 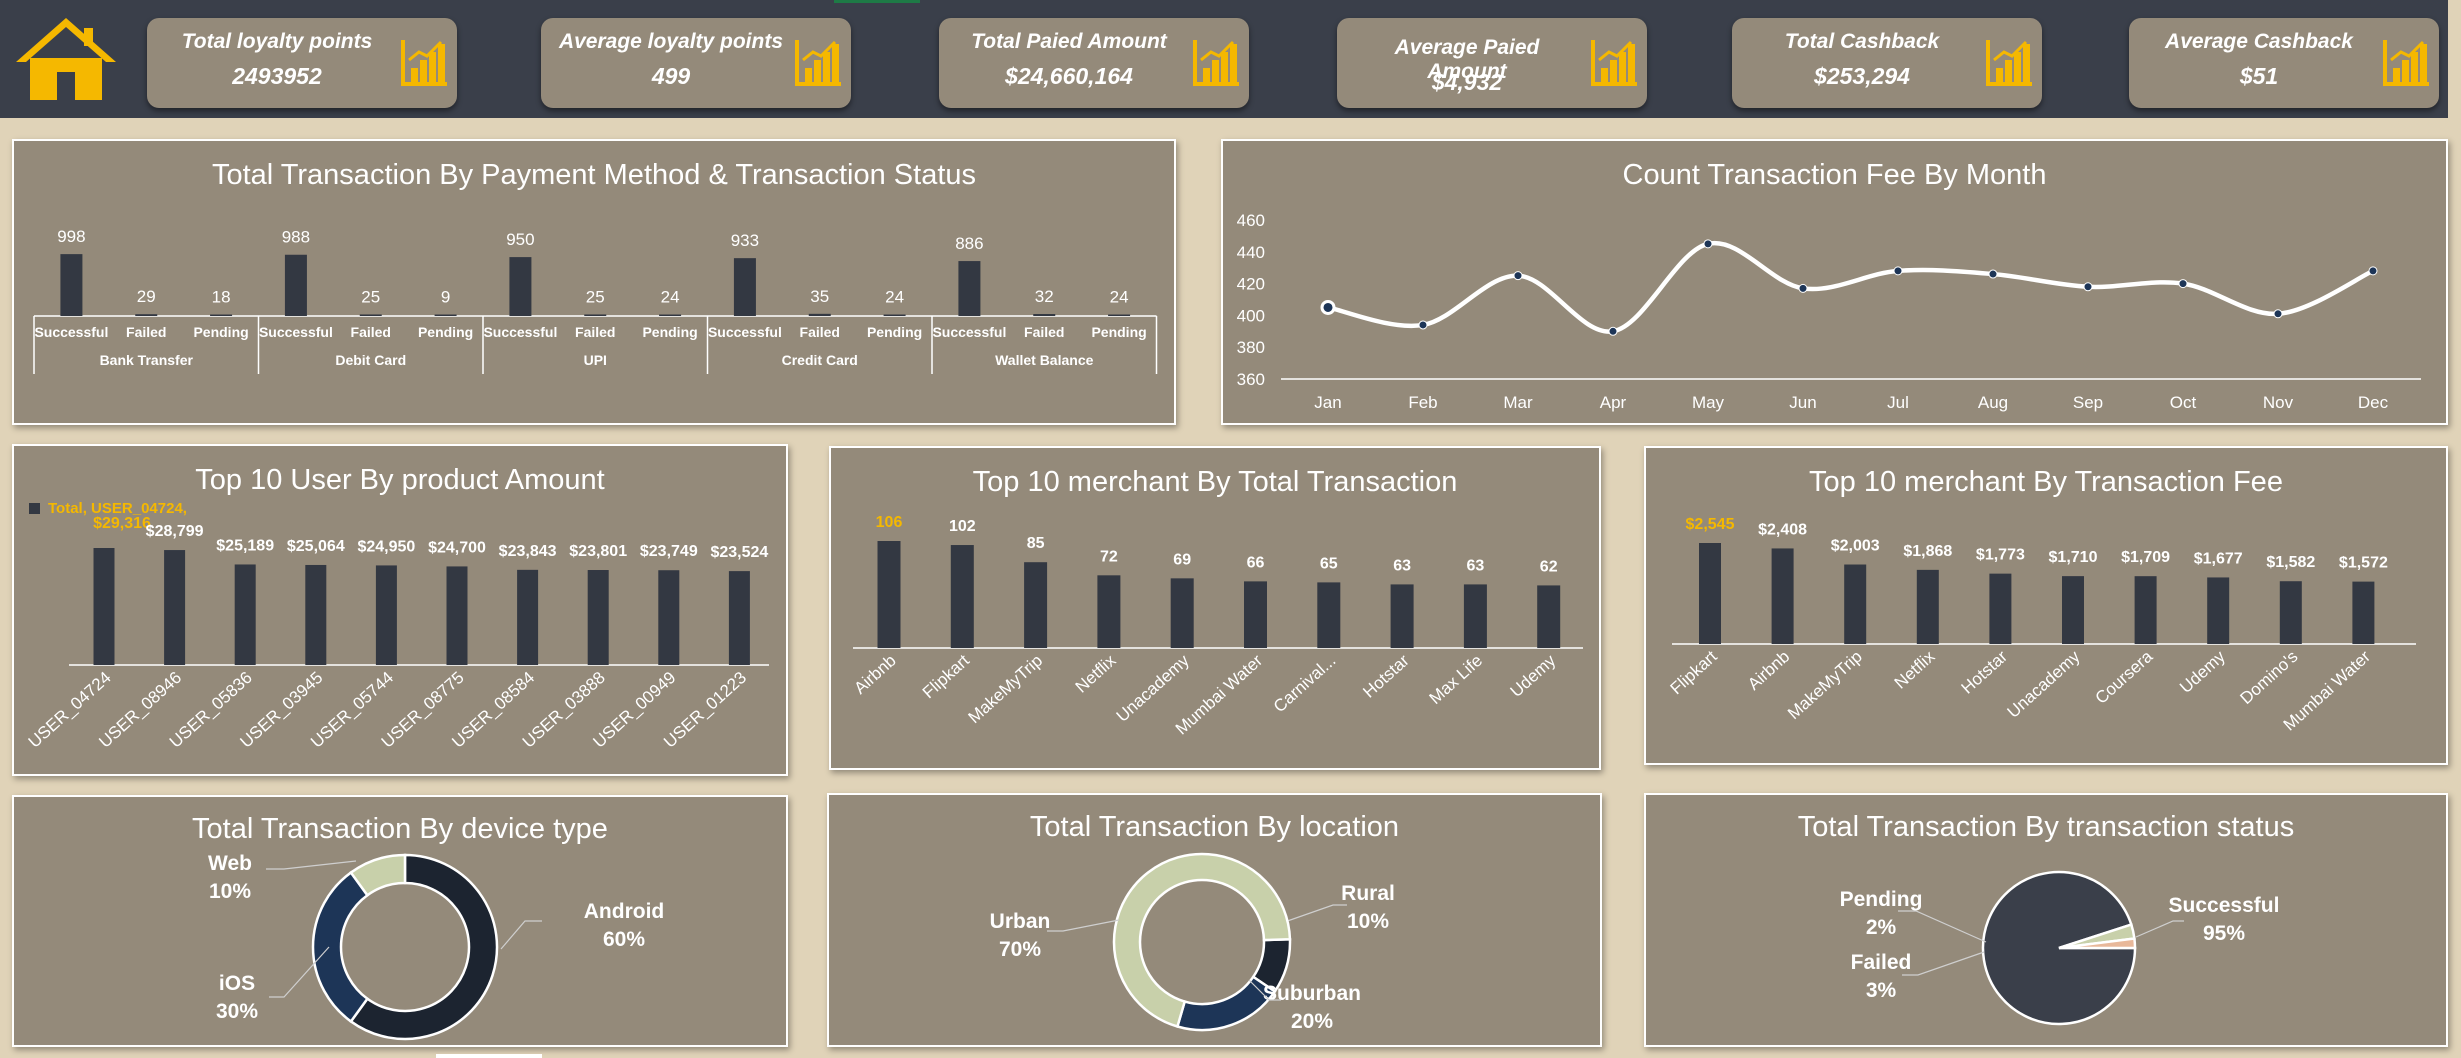 I want to click on x-tick-label: May, so click(x=1708, y=402).